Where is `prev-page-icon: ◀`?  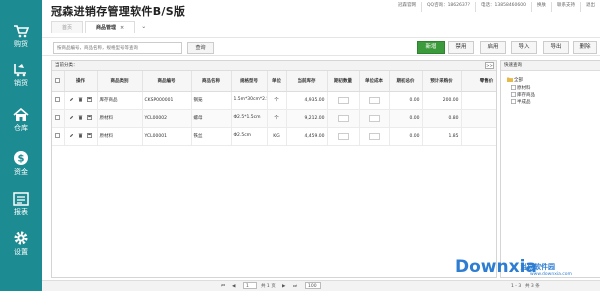 prev-page-icon: ◀ is located at coordinates (233, 286).